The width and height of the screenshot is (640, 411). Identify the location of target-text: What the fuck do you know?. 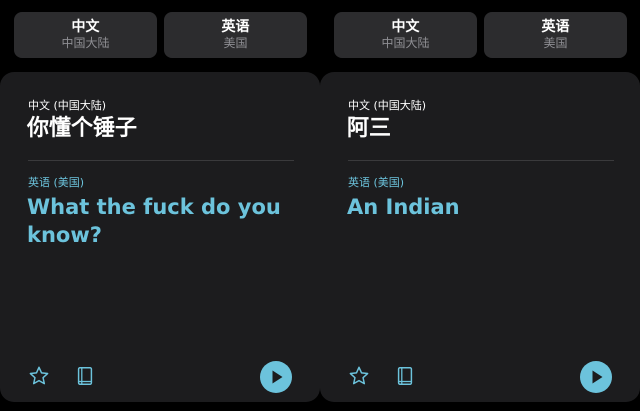
(154, 221).